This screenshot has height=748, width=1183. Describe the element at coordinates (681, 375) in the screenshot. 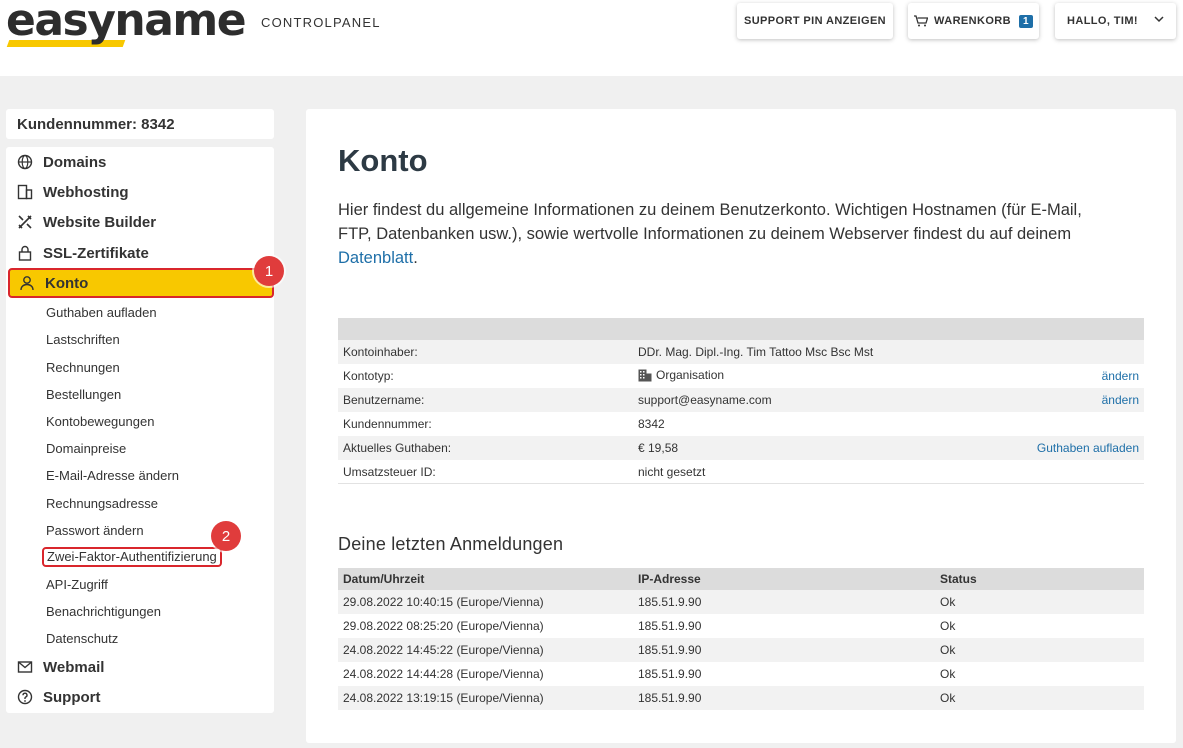

I see `row-value-wrap: Organisation` at that location.